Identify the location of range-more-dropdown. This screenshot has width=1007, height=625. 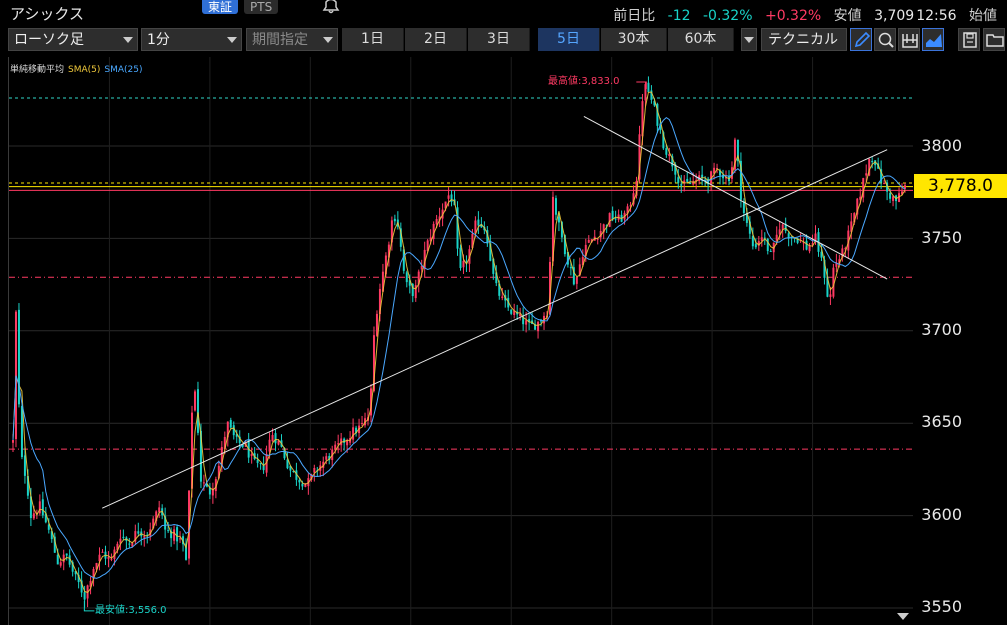
(749, 39).